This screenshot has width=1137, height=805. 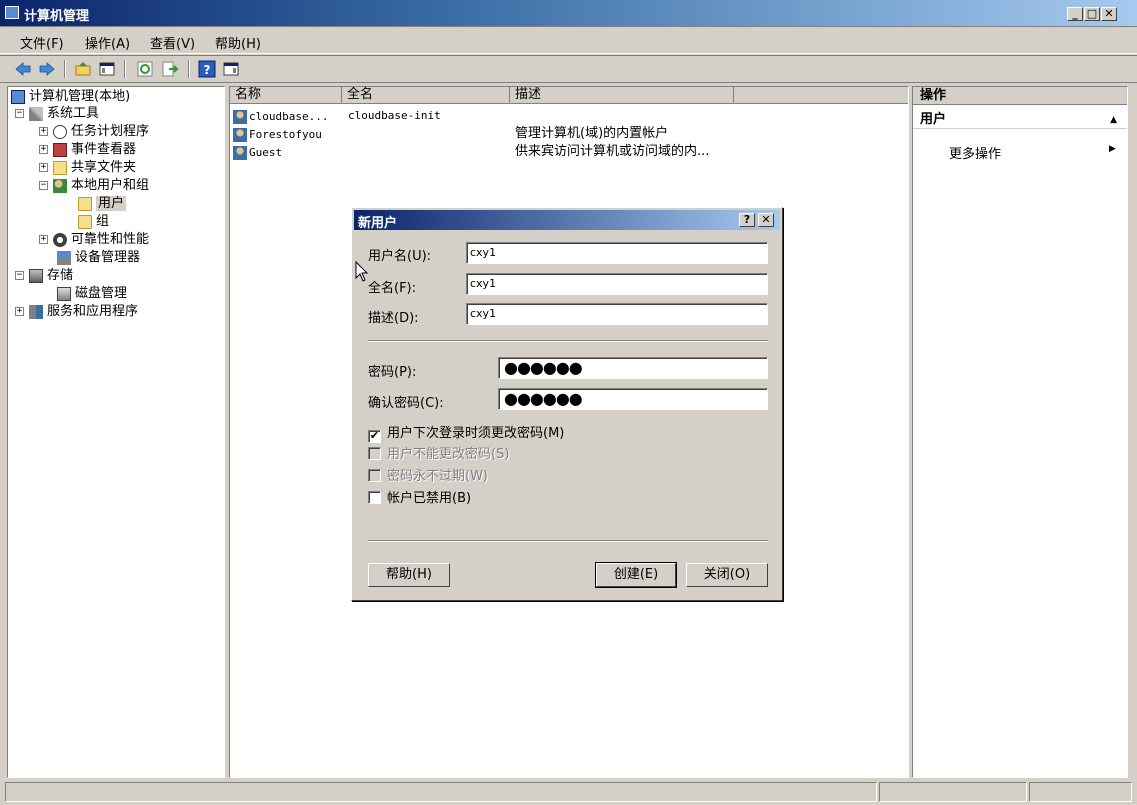 I want to click on tree-item-device-manager: 设备管理器, so click(x=98, y=258).